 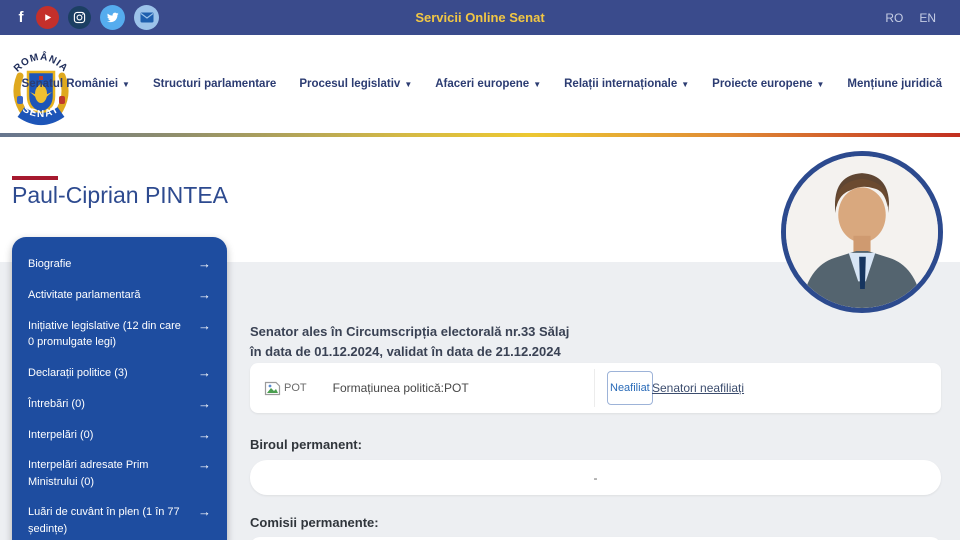 I want to click on senator-portrait, so click(x=862, y=232).